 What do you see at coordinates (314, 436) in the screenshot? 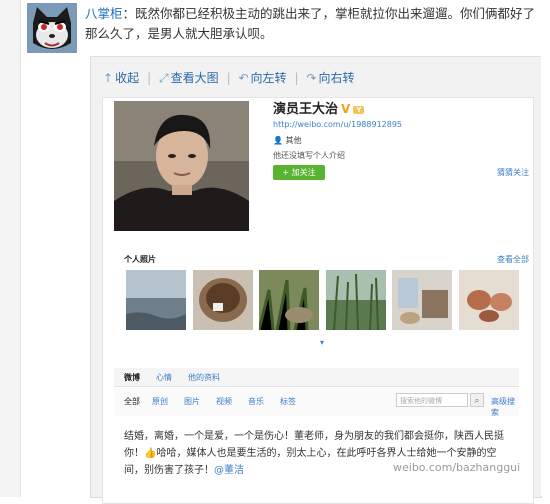
I see `feed-line-1: 结婚，离婚，一个是爱，一个是伤心！董老师，身为朋友的我们都会挺你，陕西人民挺` at bounding box center [314, 436].